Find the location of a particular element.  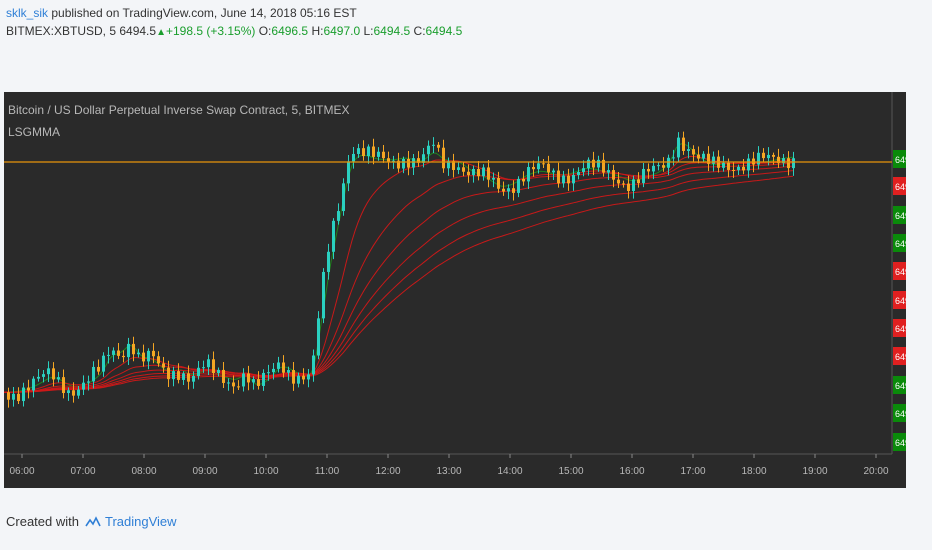

open-value: 6496.5 is located at coordinates (290, 31).